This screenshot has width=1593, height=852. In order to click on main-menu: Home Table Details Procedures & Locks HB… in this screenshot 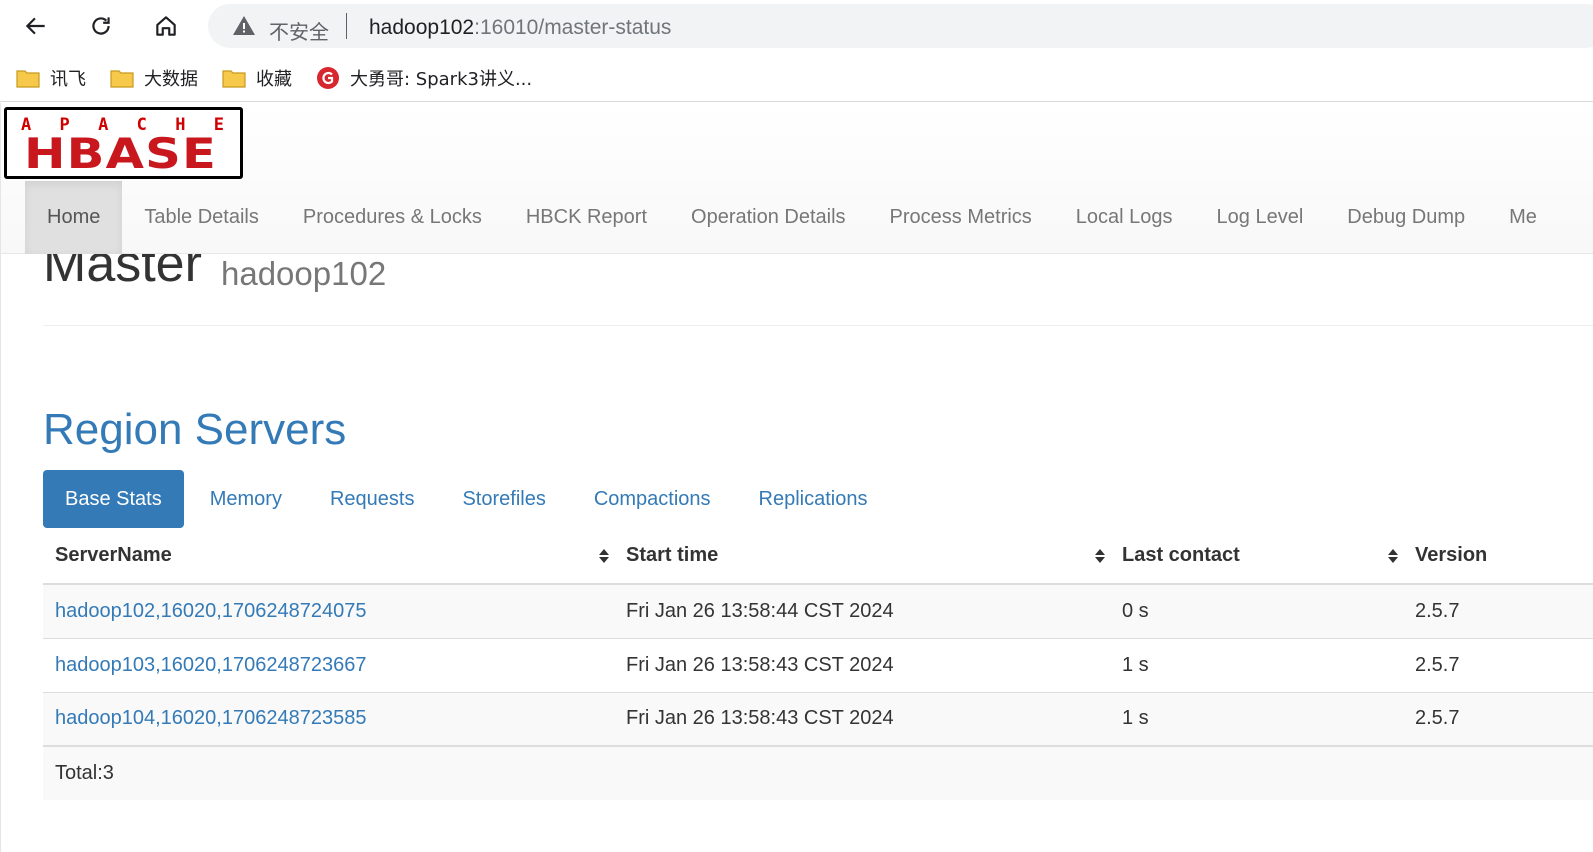, I will do `click(792, 217)`.